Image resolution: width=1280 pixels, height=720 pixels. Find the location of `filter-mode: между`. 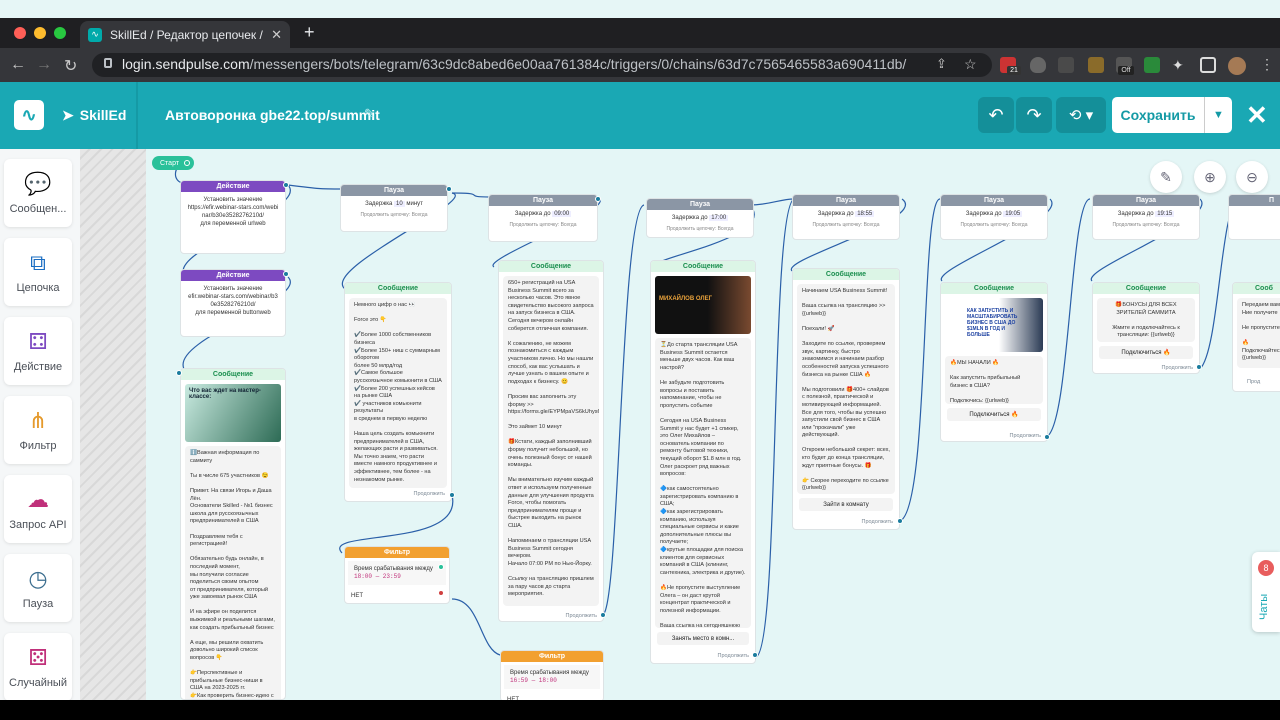

filter-mode: между is located at coordinates (580, 673).